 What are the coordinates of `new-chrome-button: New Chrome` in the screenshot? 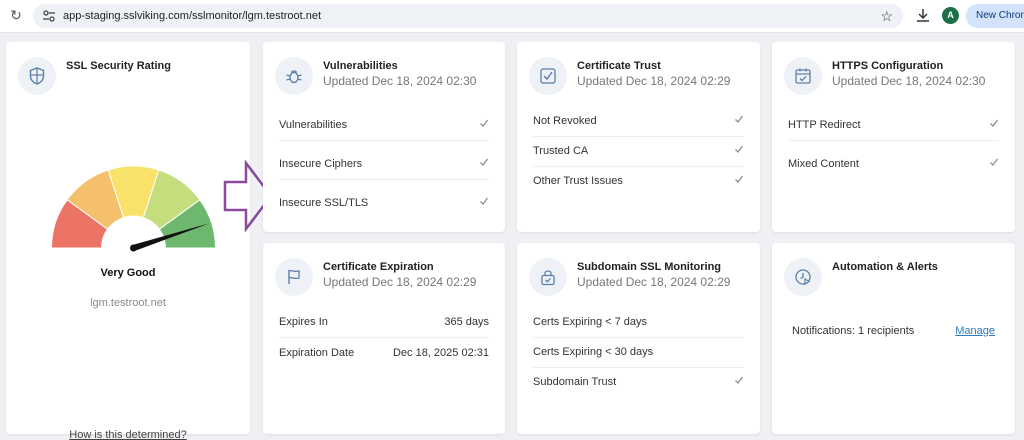 It's located at (995, 16).